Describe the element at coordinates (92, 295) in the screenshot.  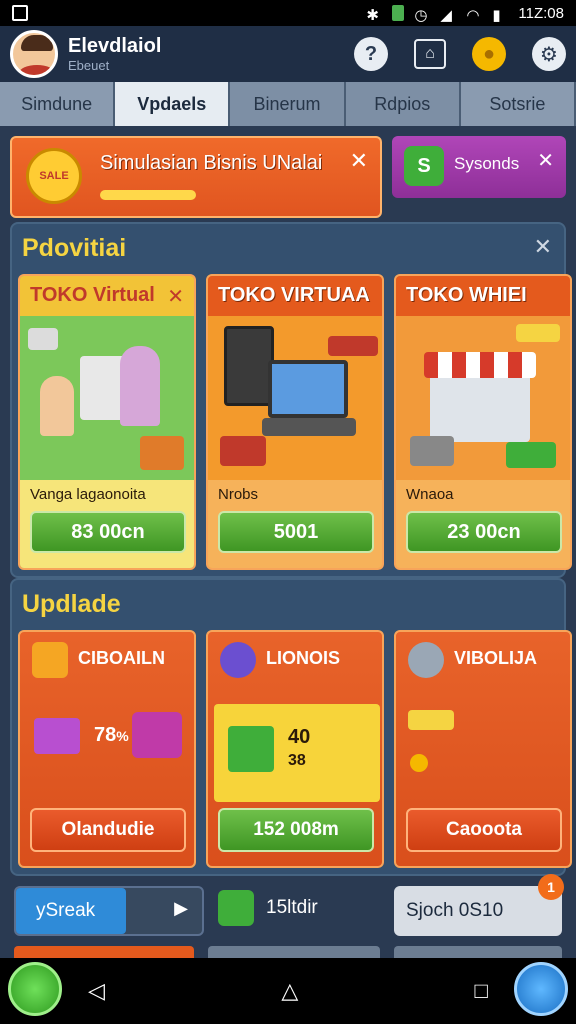
I see `card-title: TOKO Virtual` at that location.